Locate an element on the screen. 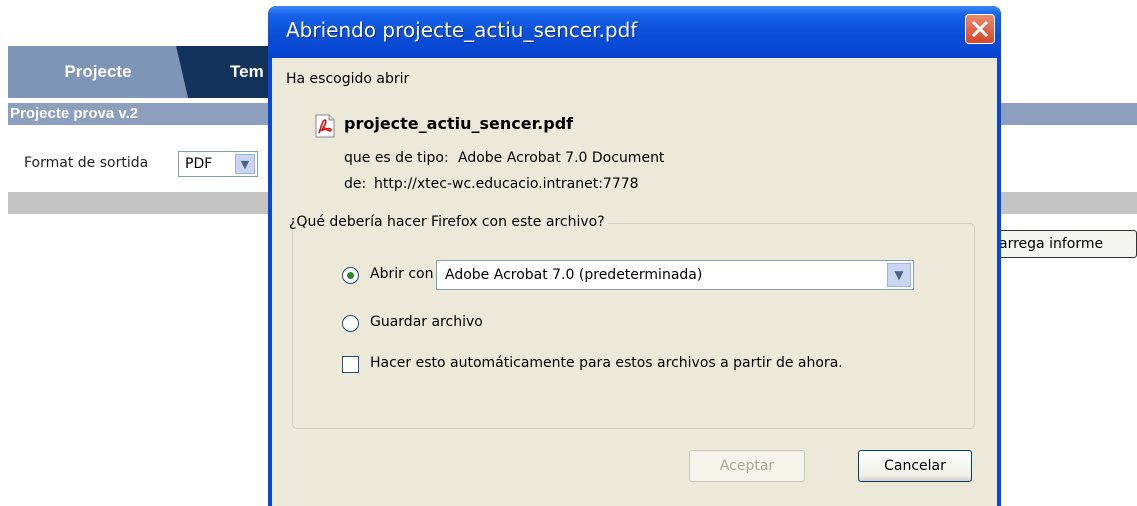 The height and width of the screenshot is (506, 1137). format-value: PDF is located at coordinates (199, 164).